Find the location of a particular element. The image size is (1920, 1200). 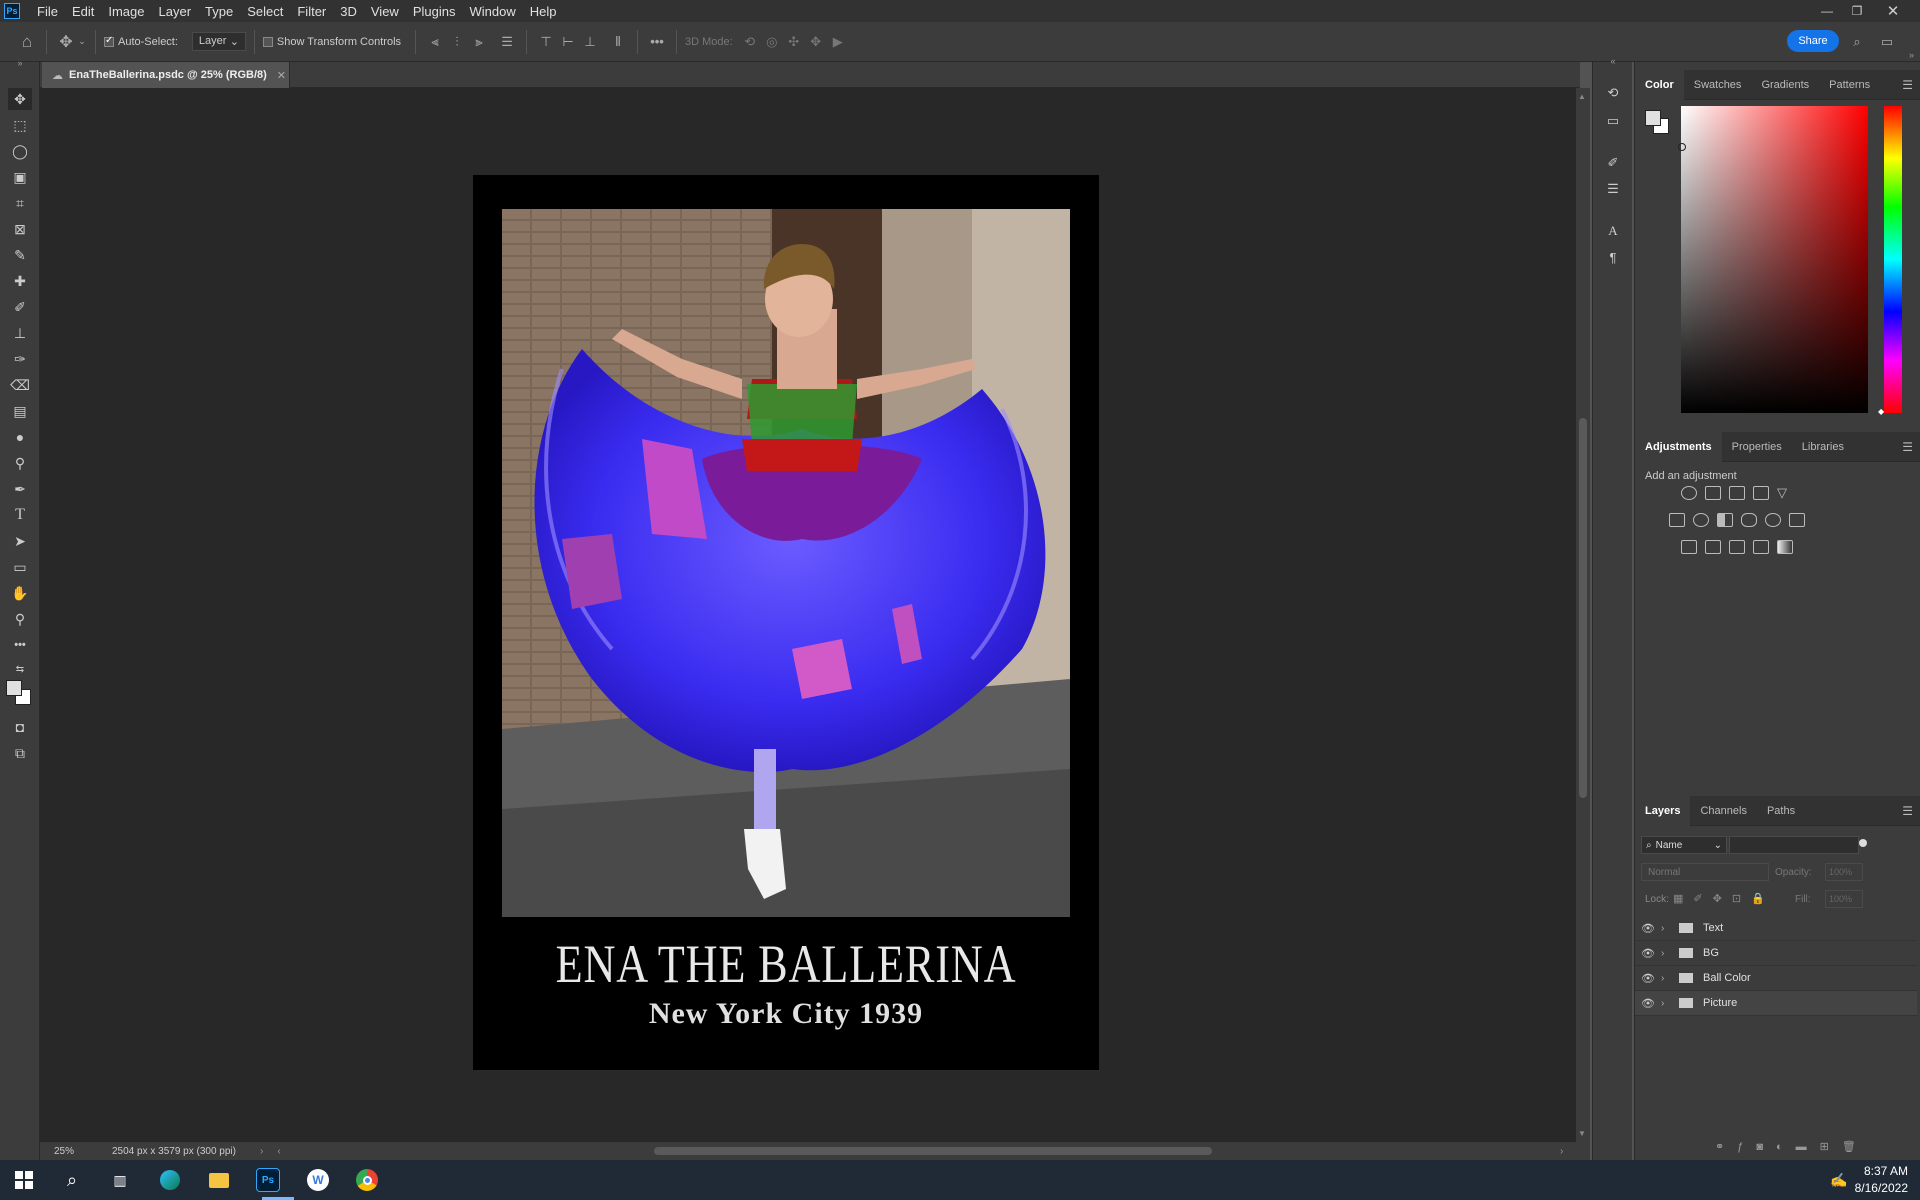

menu-layer: Layer is located at coordinates (175, 11).